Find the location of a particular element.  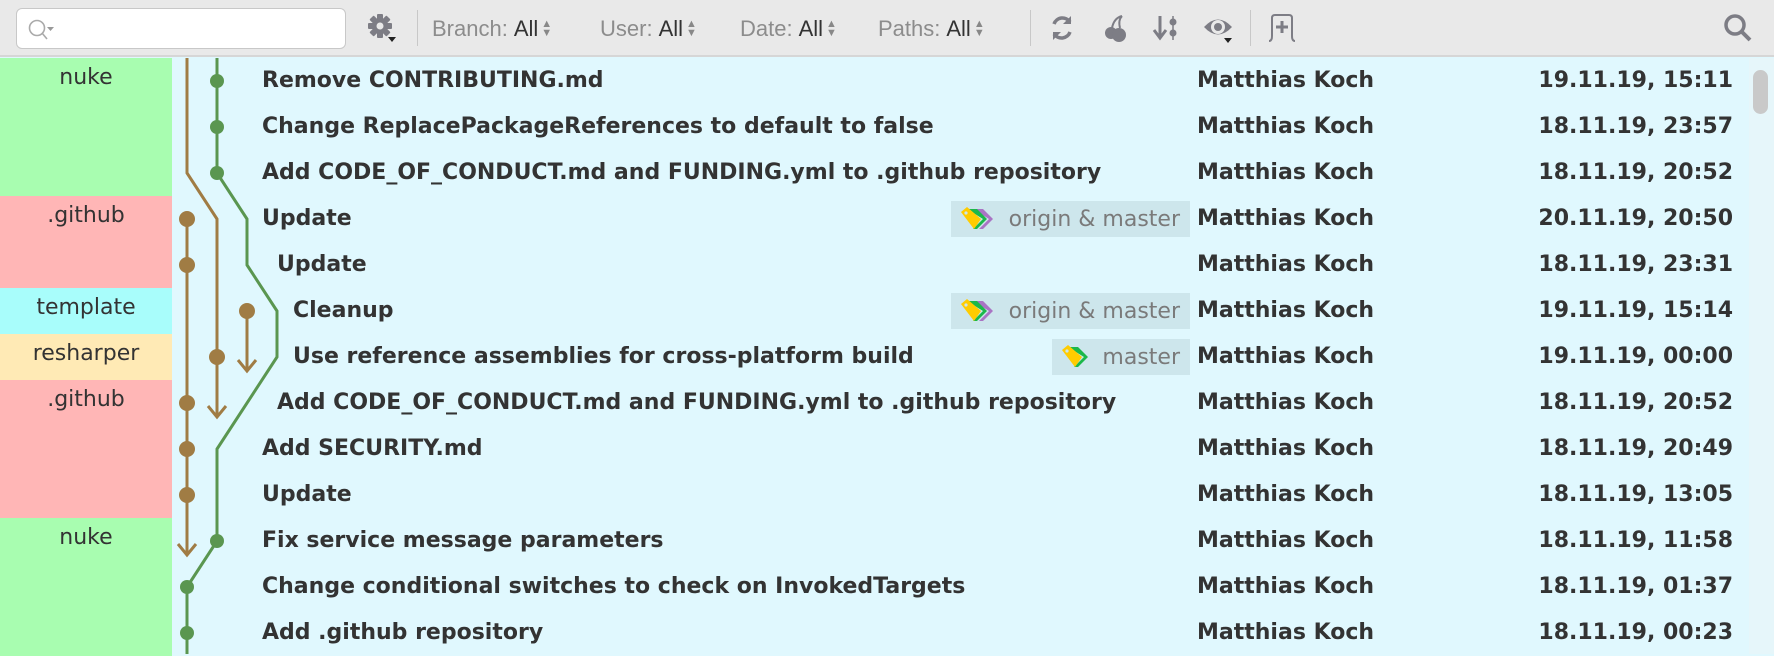

paths-filter-value: All is located at coordinates (958, 28).